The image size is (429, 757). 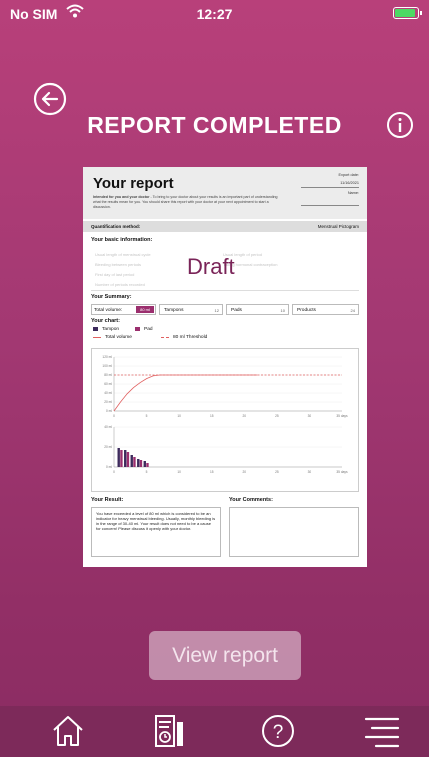 What do you see at coordinates (257, 309) in the screenshot?
I see `summary-pads: Pads 10` at bounding box center [257, 309].